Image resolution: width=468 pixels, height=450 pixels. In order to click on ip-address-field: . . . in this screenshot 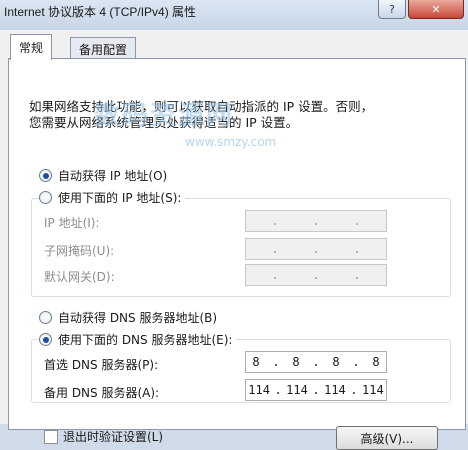, I will do `click(316, 221)`.